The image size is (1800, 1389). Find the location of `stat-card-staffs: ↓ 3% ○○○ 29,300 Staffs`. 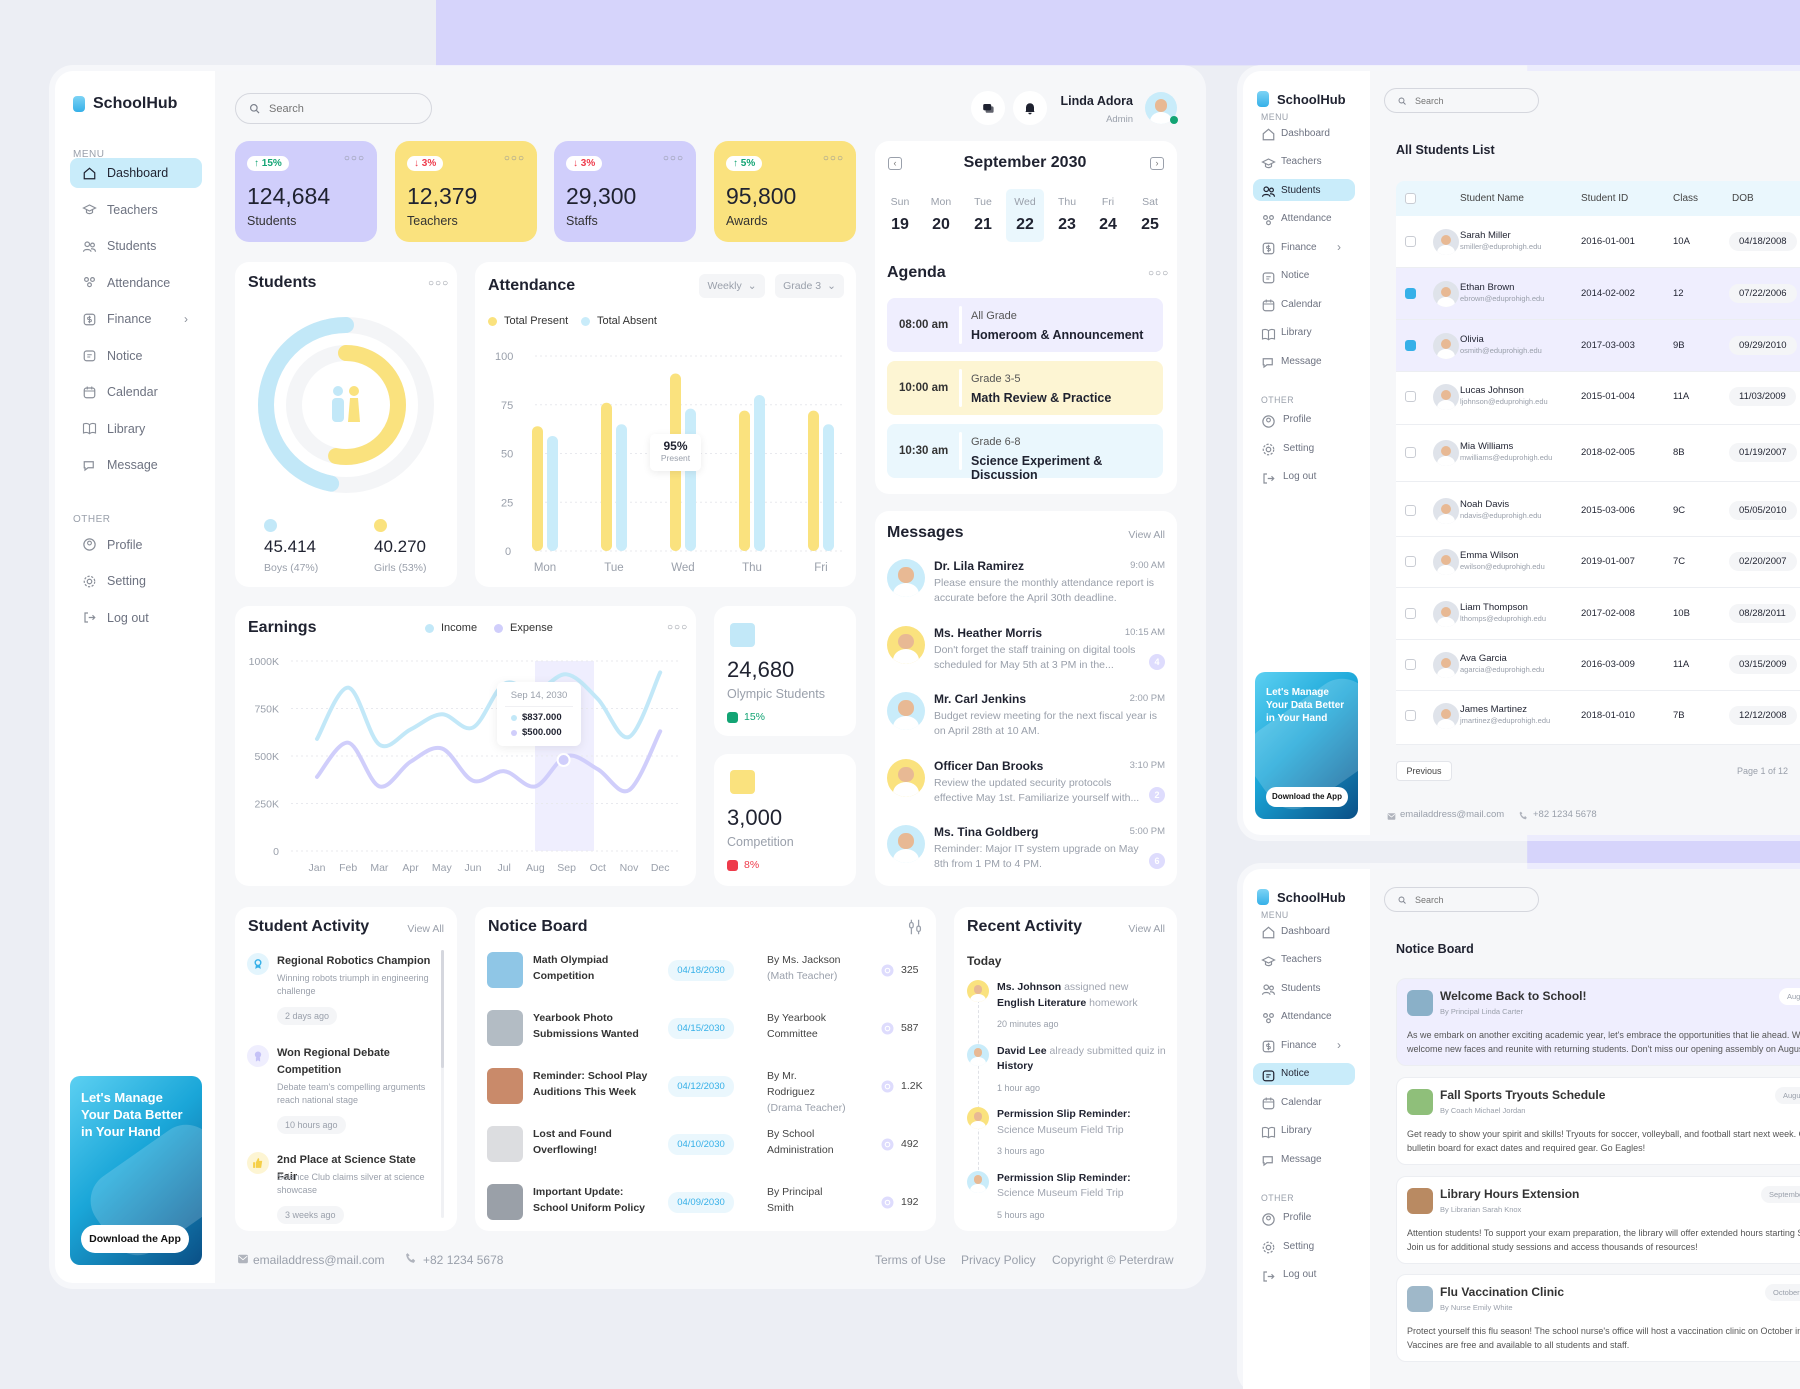

stat-card-staffs: ↓ 3% ○○○ 29,300 Staffs is located at coordinates (625, 191).